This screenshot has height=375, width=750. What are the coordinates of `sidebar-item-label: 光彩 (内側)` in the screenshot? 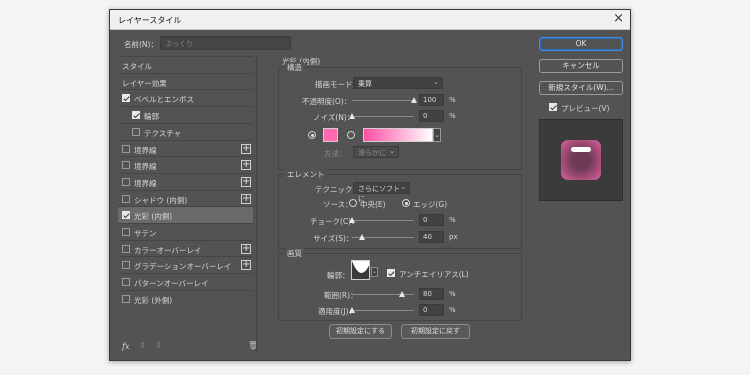 It's located at (153, 217).